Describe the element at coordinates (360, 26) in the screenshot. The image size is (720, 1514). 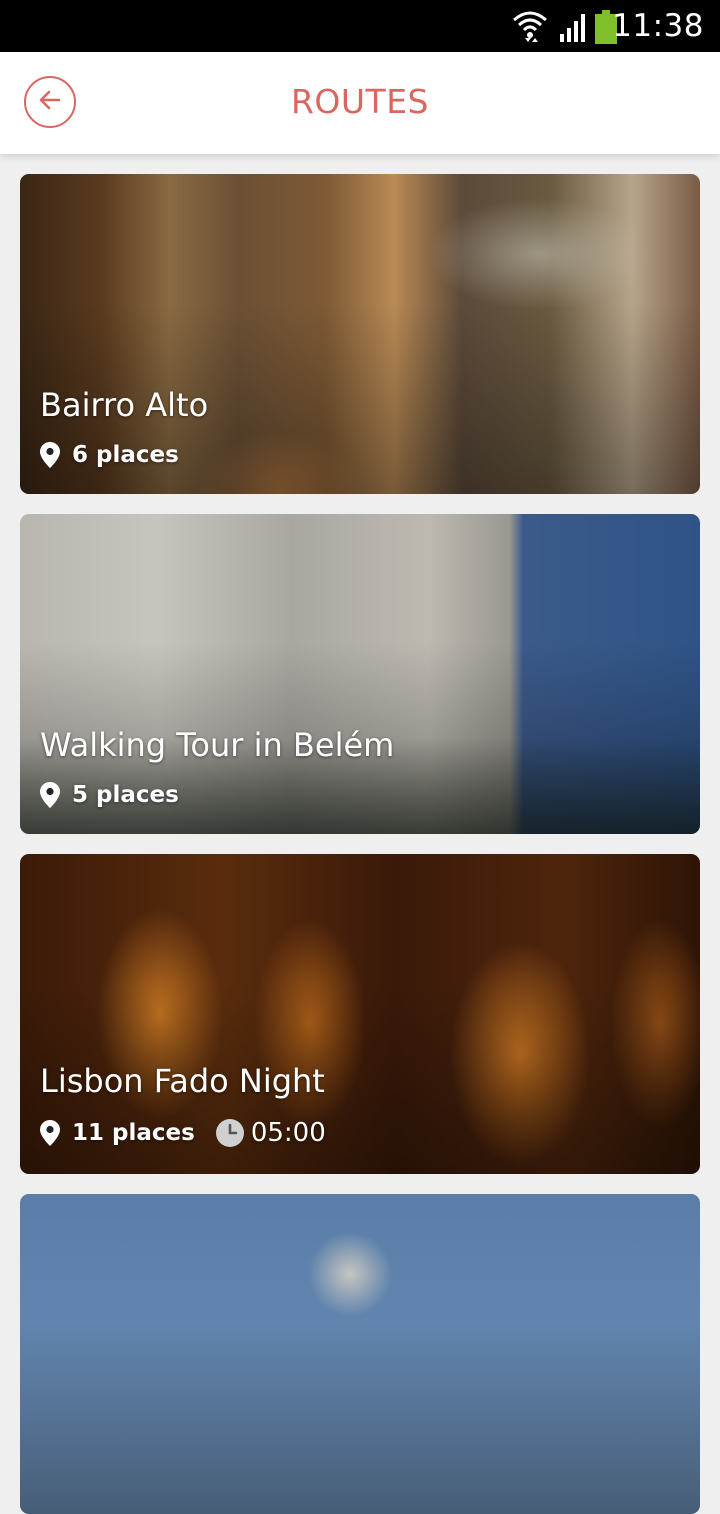
I see `status-bar: 11:38` at that location.